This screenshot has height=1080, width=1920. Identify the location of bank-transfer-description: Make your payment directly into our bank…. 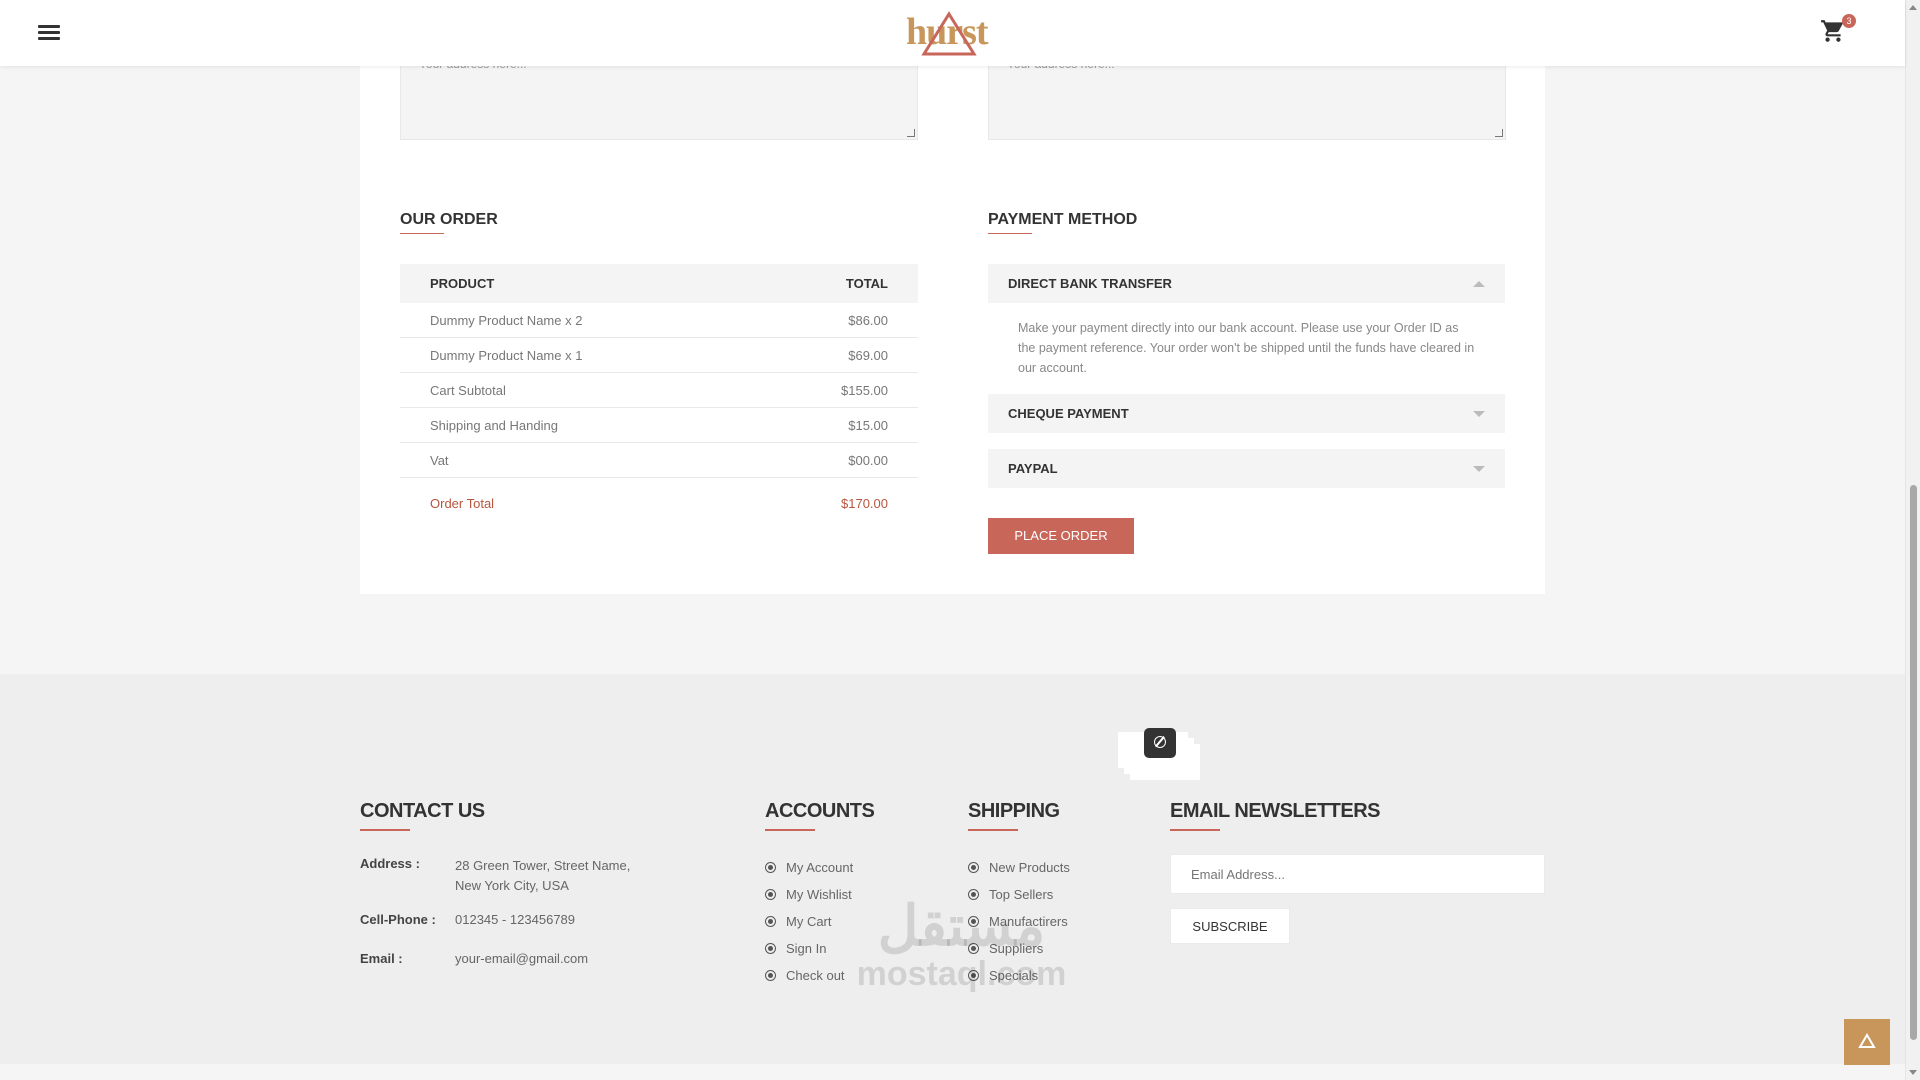
(1246, 348).